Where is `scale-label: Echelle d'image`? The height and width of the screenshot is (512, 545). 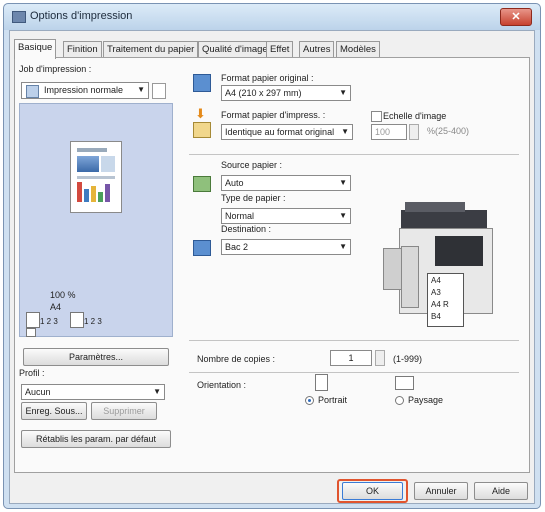
scale-label: Echelle d'image is located at coordinates (415, 116).